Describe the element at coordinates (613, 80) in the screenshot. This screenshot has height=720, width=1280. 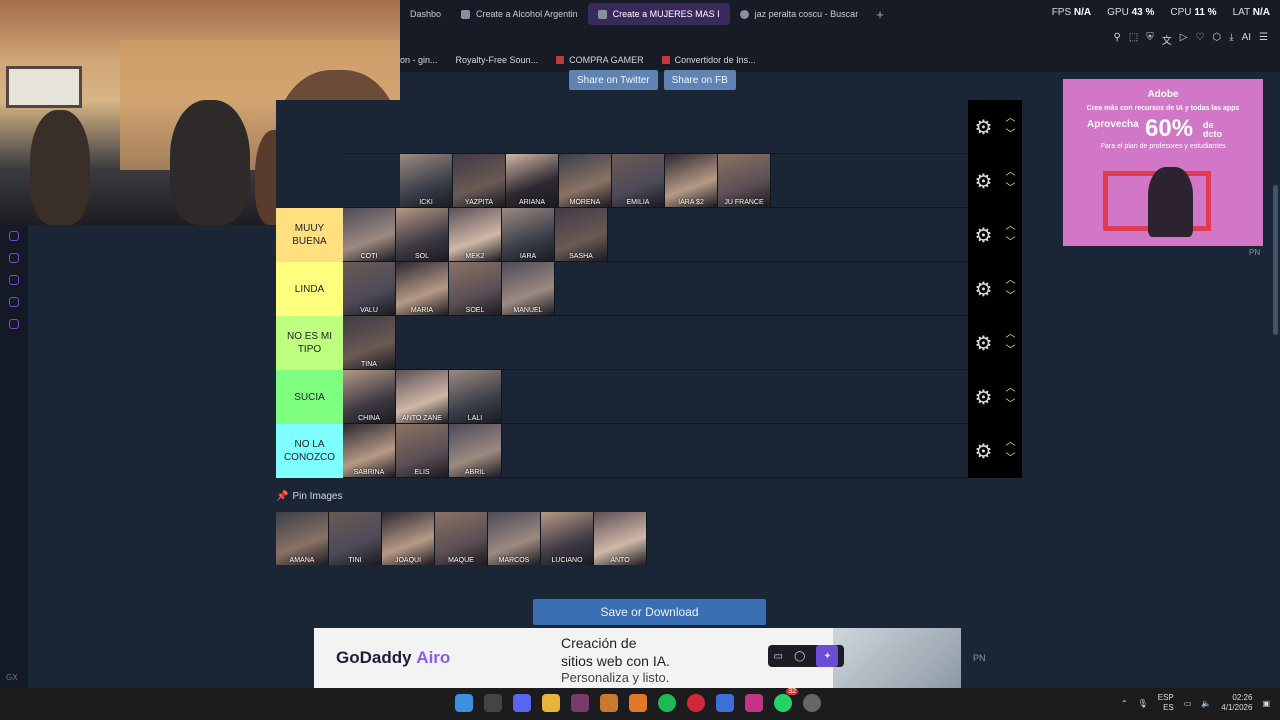
I see `share-twitter-button: Share on Twitter` at that location.